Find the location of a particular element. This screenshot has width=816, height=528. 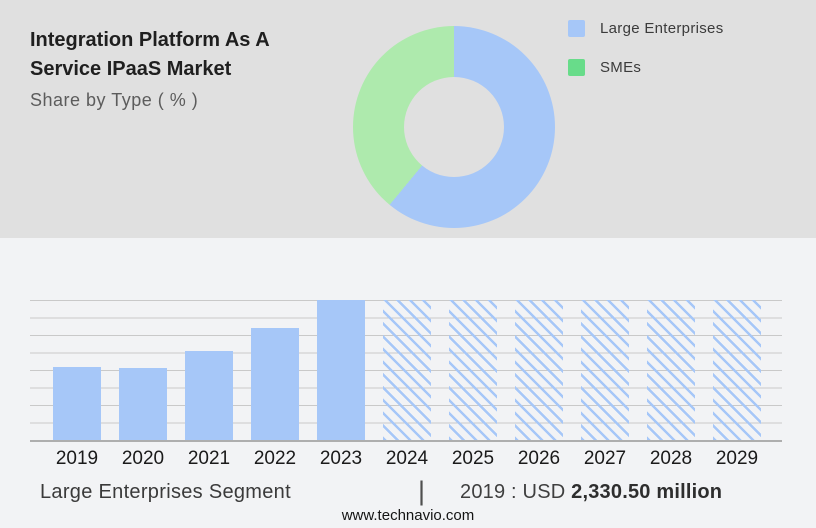

x-axis-label: 2028 is located at coordinates (671, 458).